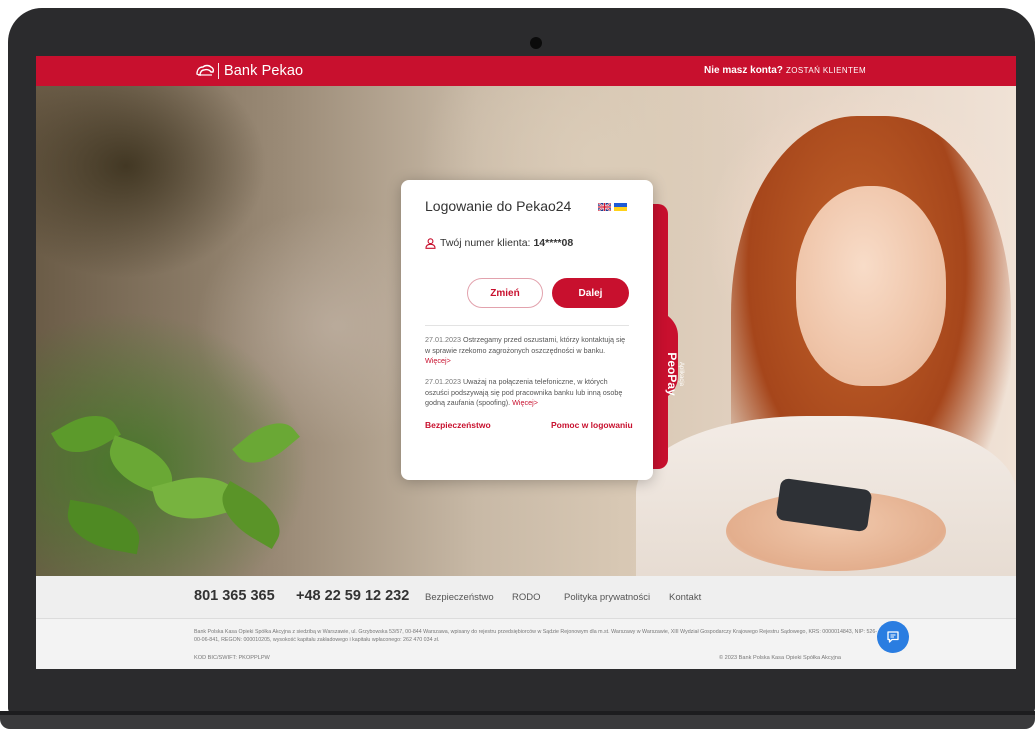 This screenshot has width=1035, height=729. What do you see at coordinates (536, 43) in the screenshot?
I see `camera-icon` at bounding box center [536, 43].